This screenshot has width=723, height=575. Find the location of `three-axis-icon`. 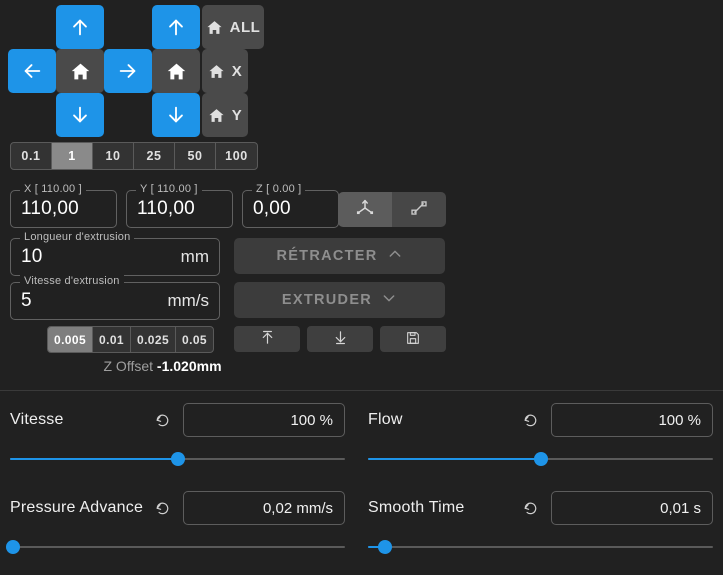

three-axis-icon is located at coordinates (365, 209).